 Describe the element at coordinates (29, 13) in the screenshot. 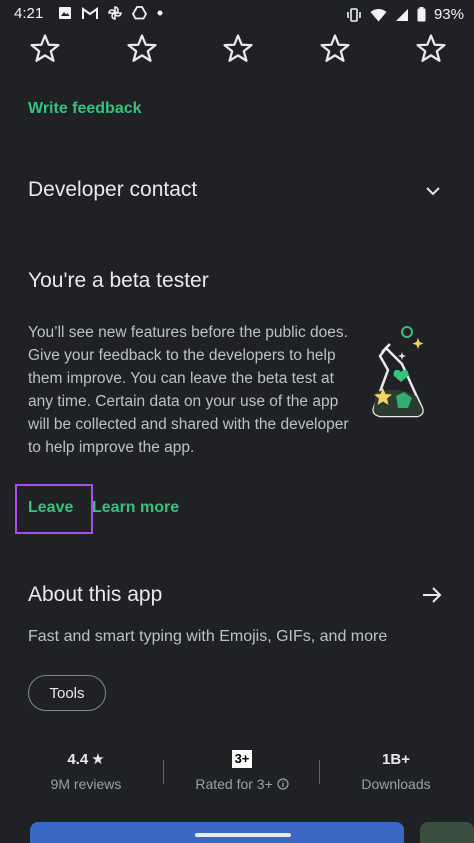

I see `status-time: 4:21` at that location.